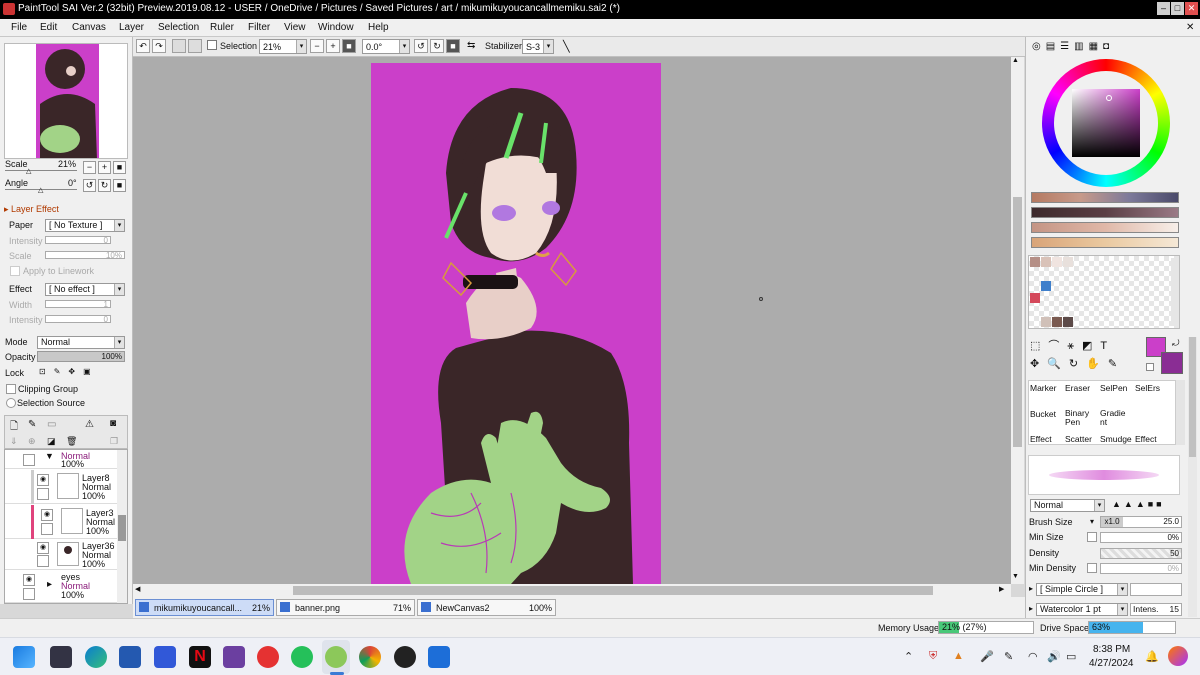  I want to click on eye-icon: ◉, so click(43, 480).